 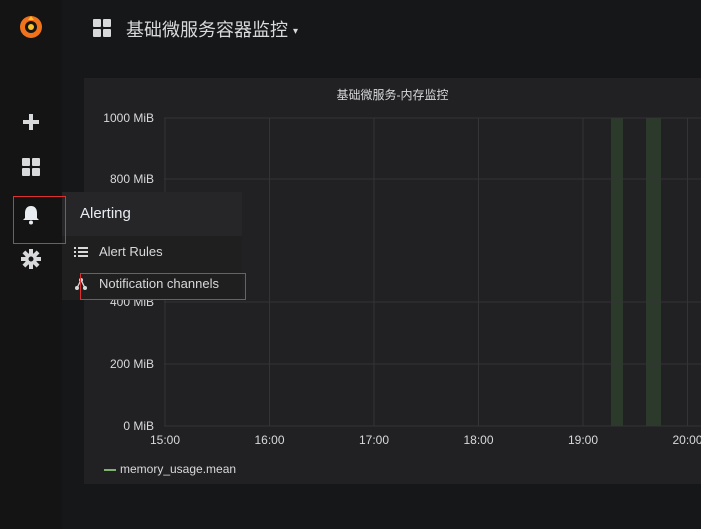 I want to click on x-tick-label: 19:00, so click(x=583, y=440).